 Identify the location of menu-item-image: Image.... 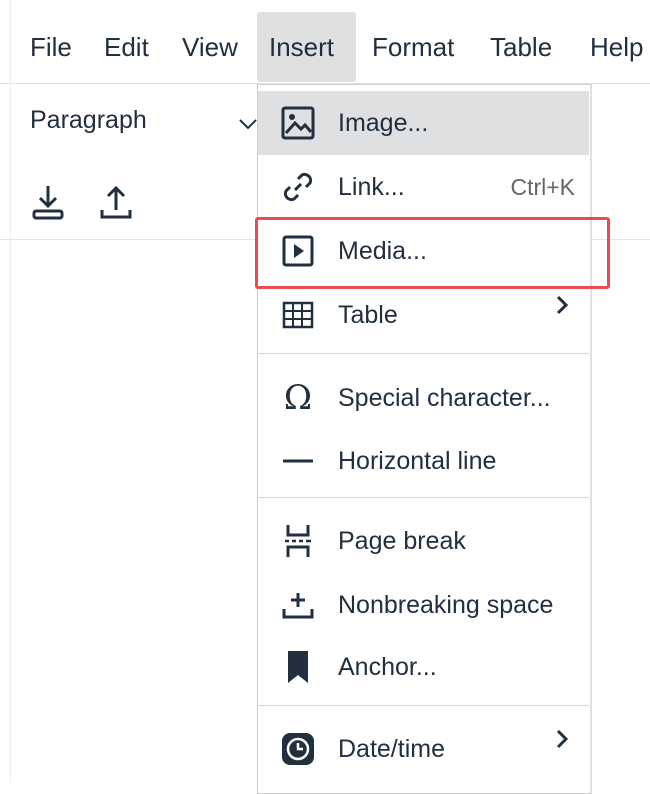
(423, 123).